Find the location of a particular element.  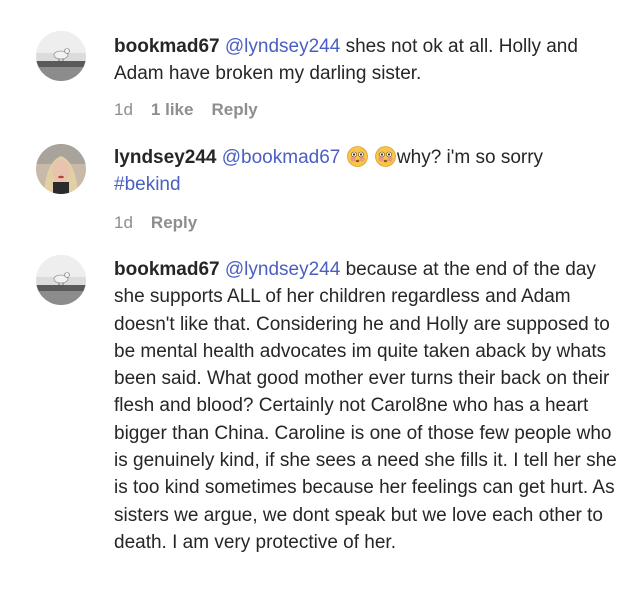

comment-likes: 1 like is located at coordinates (172, 110).